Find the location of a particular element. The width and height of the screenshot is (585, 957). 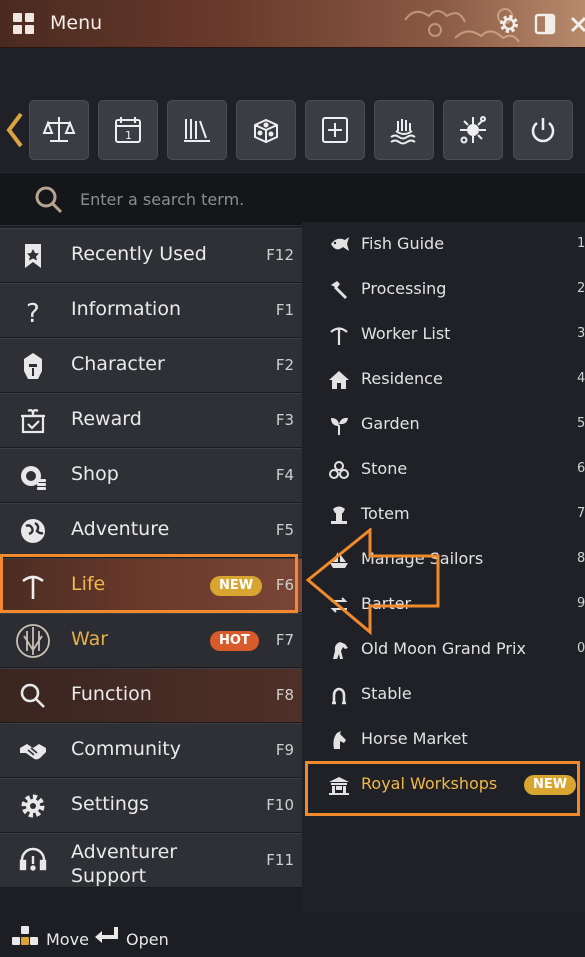

handshake-icon is located at coordinates (33, 752).